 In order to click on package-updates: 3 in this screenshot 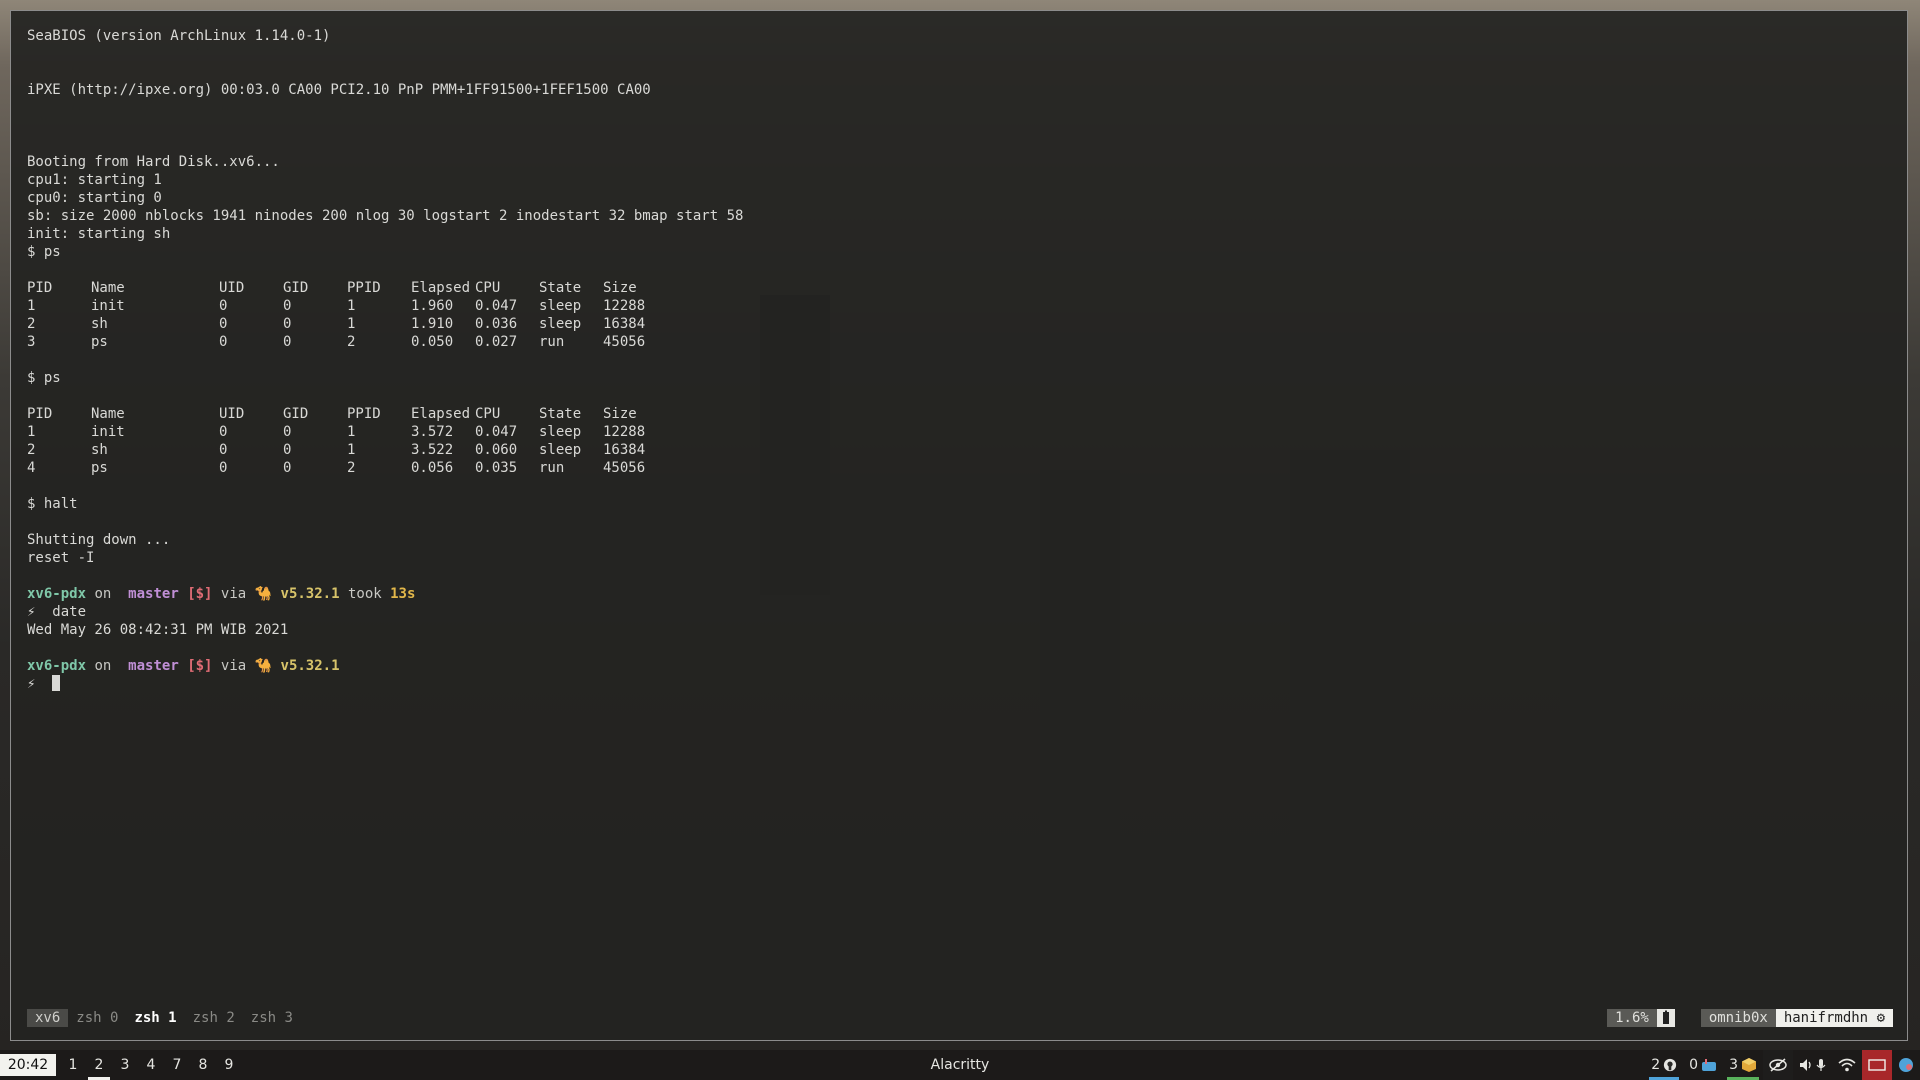, I will do `click(1743, 1065)`.